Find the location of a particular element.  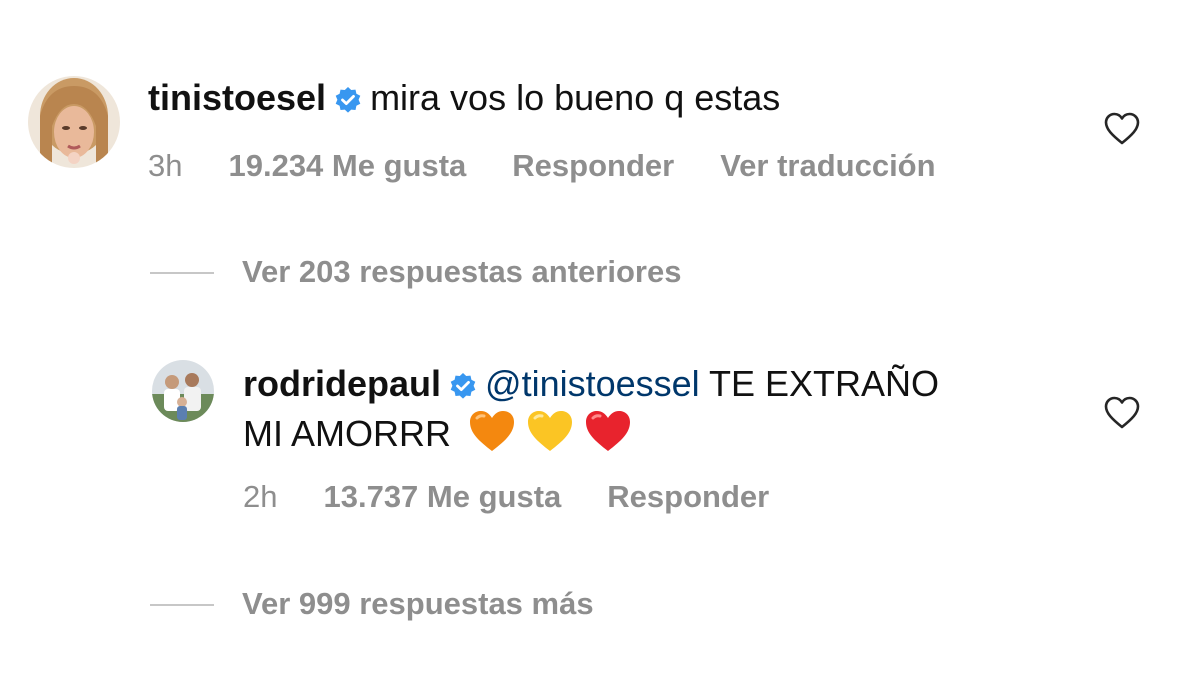

comment-text-line-2: MI AMORRR is located at coordinates (438, 436).